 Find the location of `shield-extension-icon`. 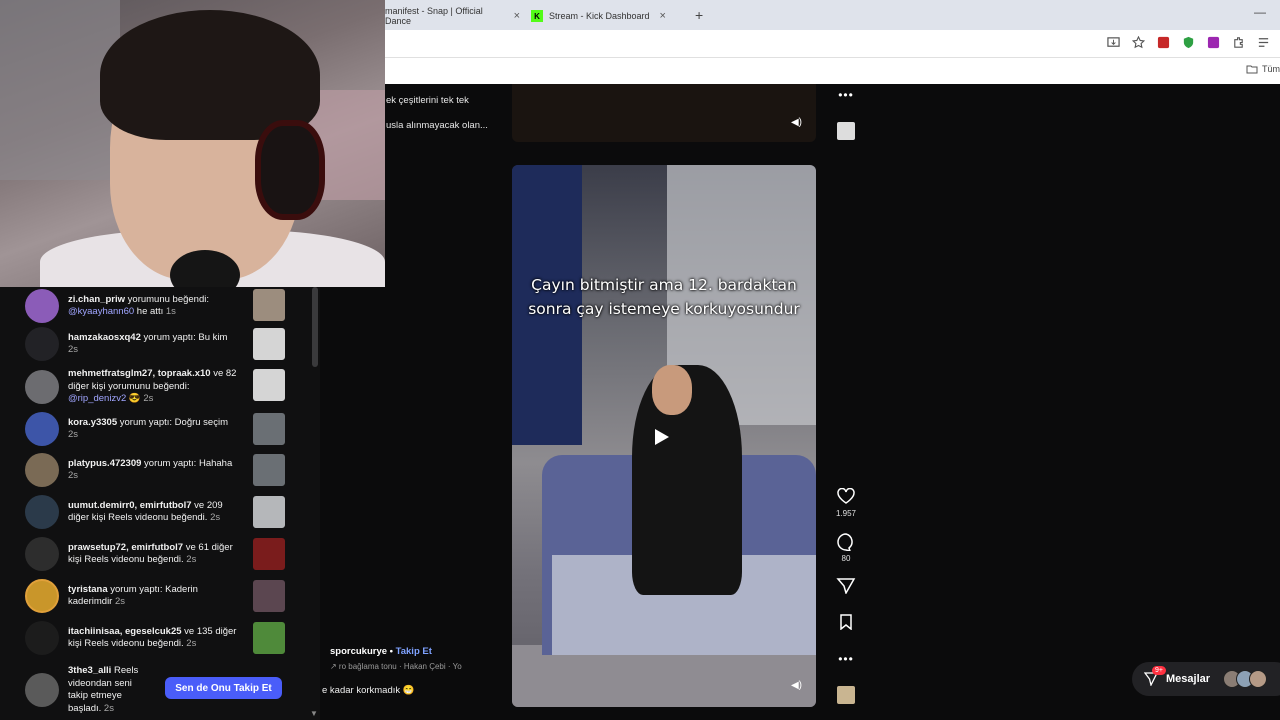

shield-extension-icon is located at coordinates (1188, 42).